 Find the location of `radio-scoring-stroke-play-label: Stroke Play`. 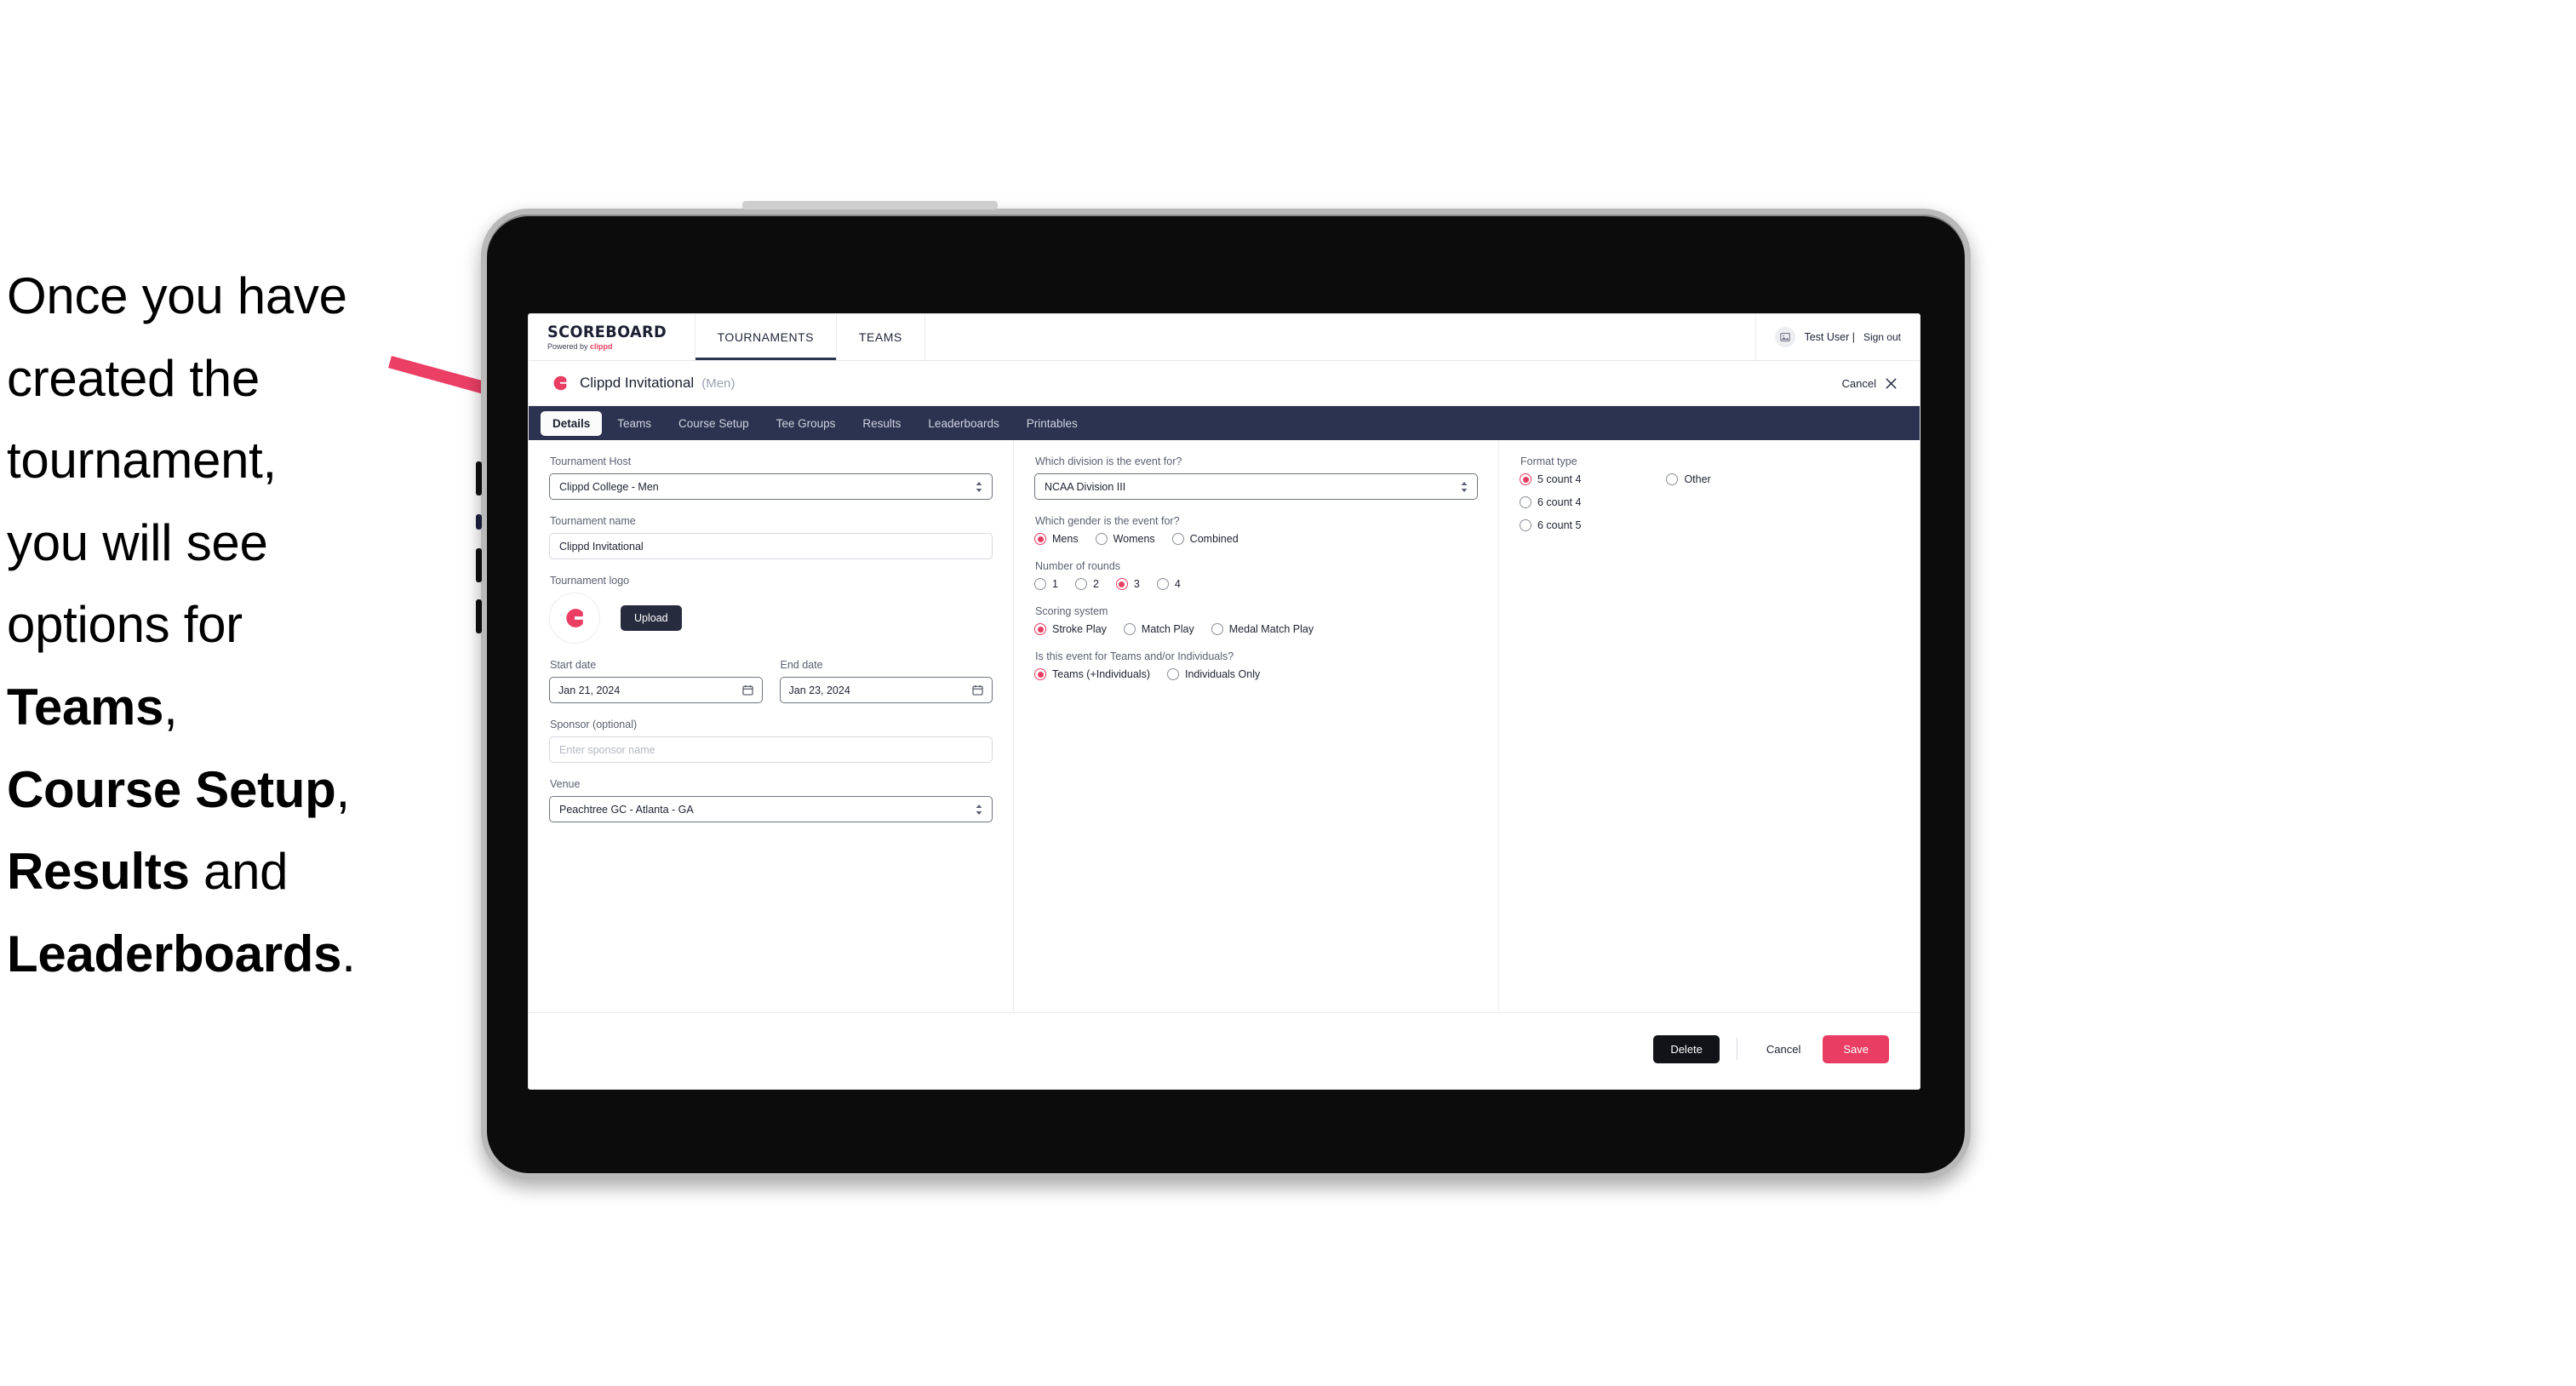

radio-scoring-stroke-play-label: Stroke Play is located at coordinates (1079, 629).